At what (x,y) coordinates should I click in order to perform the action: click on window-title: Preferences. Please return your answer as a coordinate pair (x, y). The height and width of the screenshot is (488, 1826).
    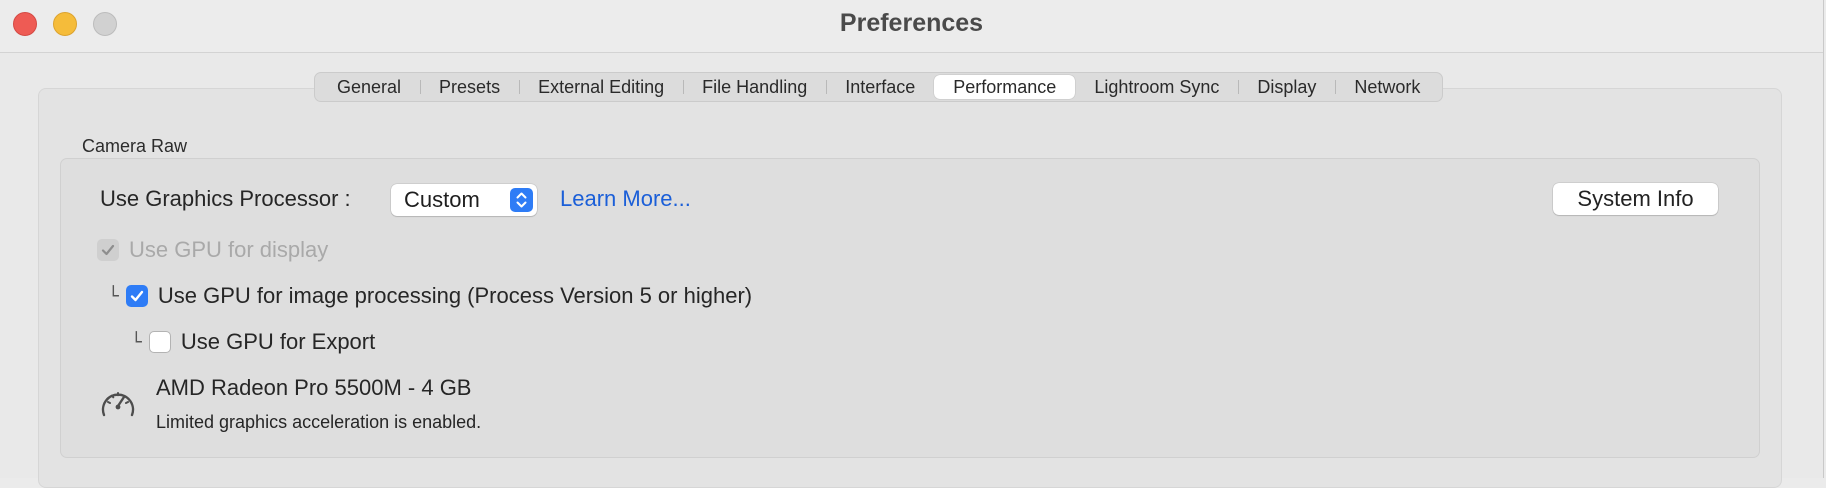
    Looking at the image, I should click on (911, 23).